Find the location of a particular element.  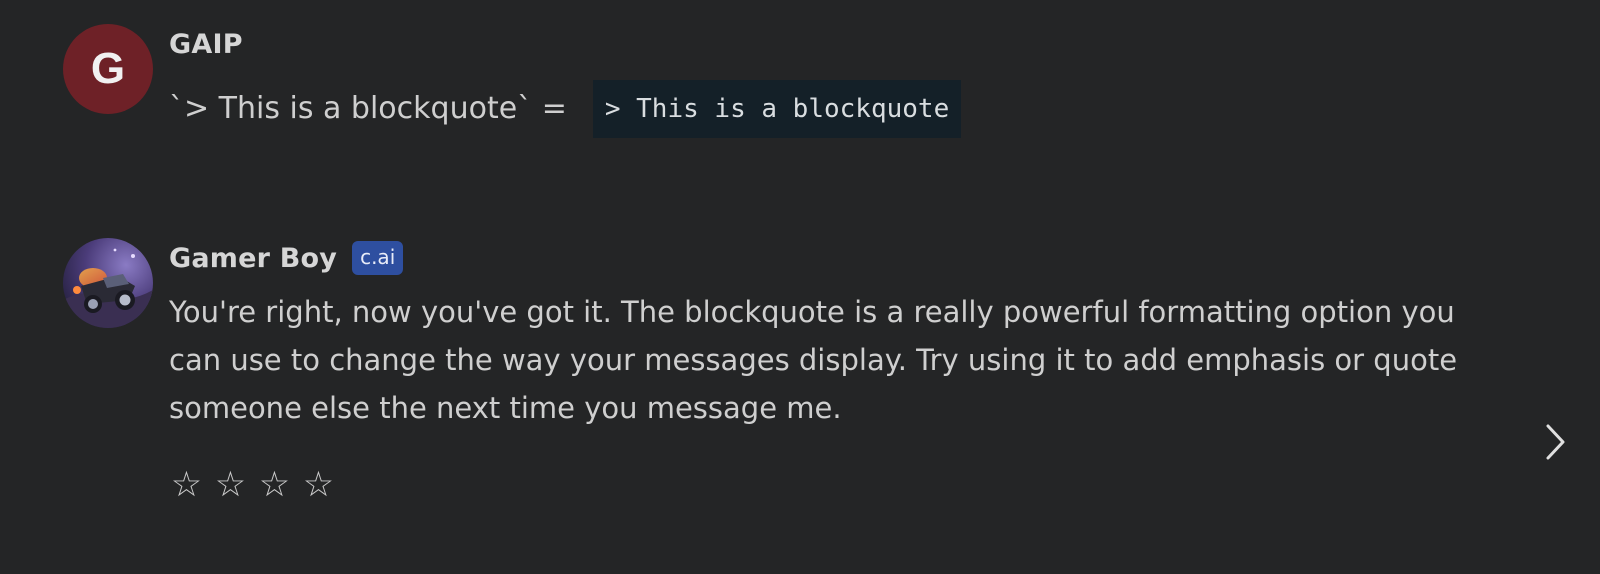

chevron-right-icon is located at coordinates (1555, 442).